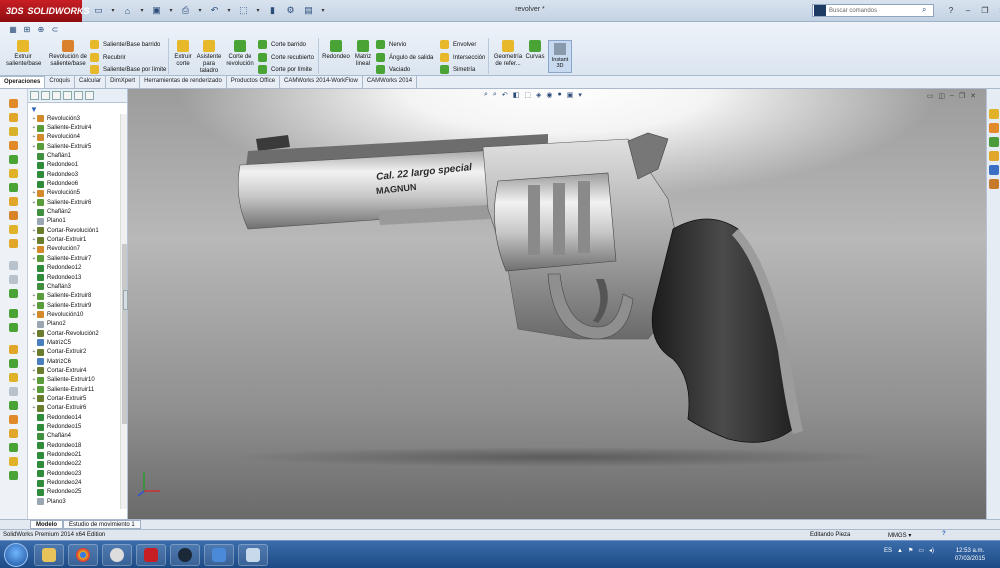 The image size is (1000, 568). I want to click on taskbar-paint, so click(253, 555).